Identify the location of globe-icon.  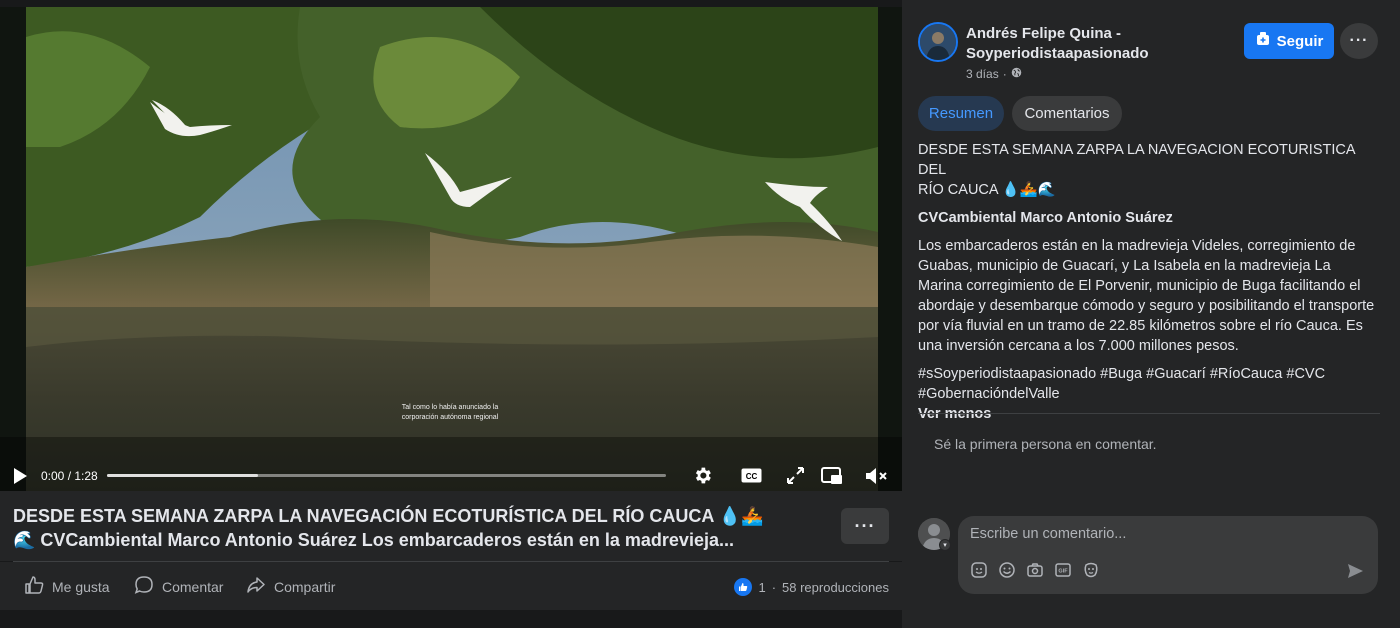
(1016, 74).